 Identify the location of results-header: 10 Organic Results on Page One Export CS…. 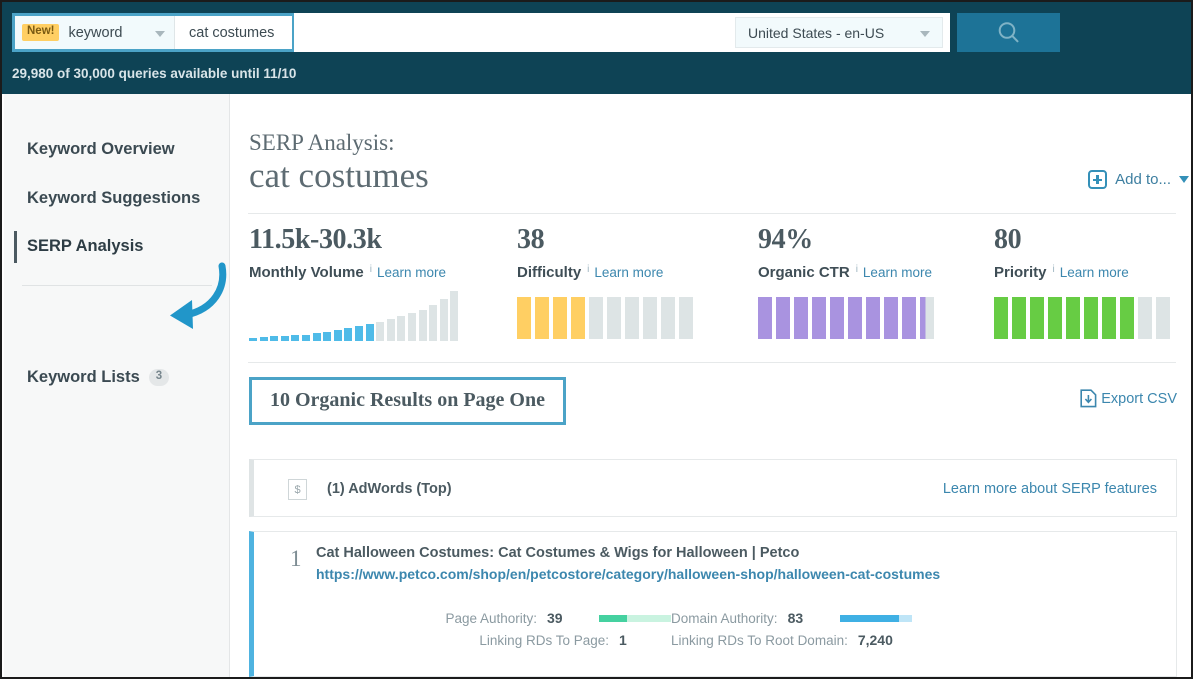
(713, 401).